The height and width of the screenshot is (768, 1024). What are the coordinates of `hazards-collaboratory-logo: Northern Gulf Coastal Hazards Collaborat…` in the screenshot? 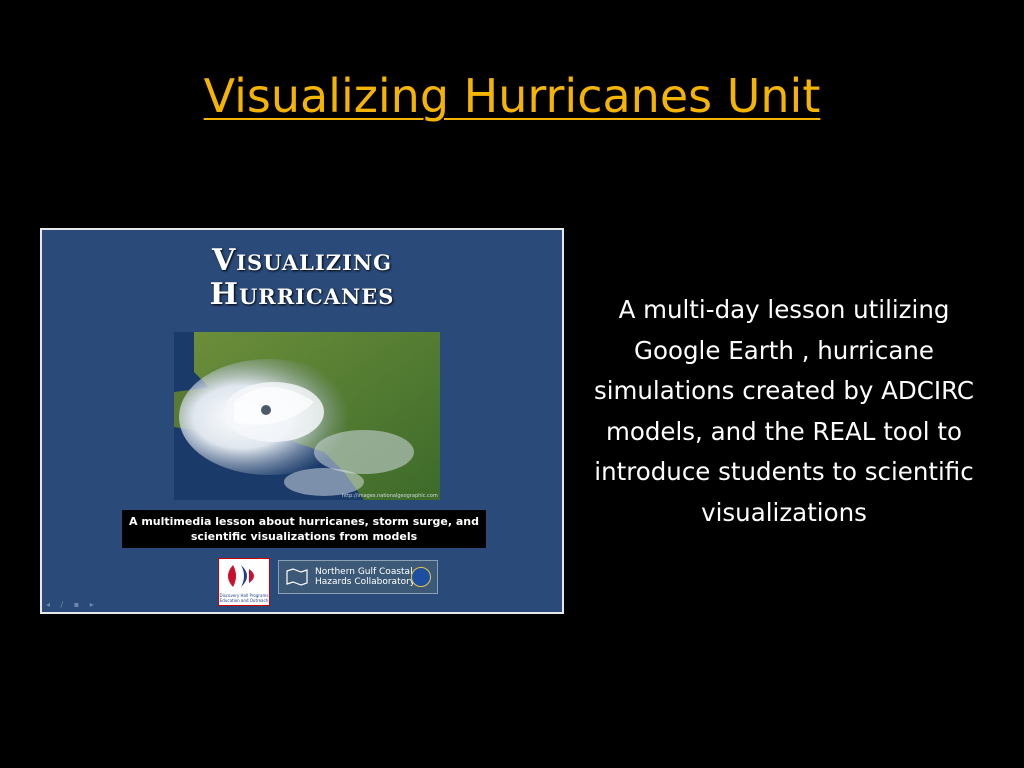 It's located at (358, 577).